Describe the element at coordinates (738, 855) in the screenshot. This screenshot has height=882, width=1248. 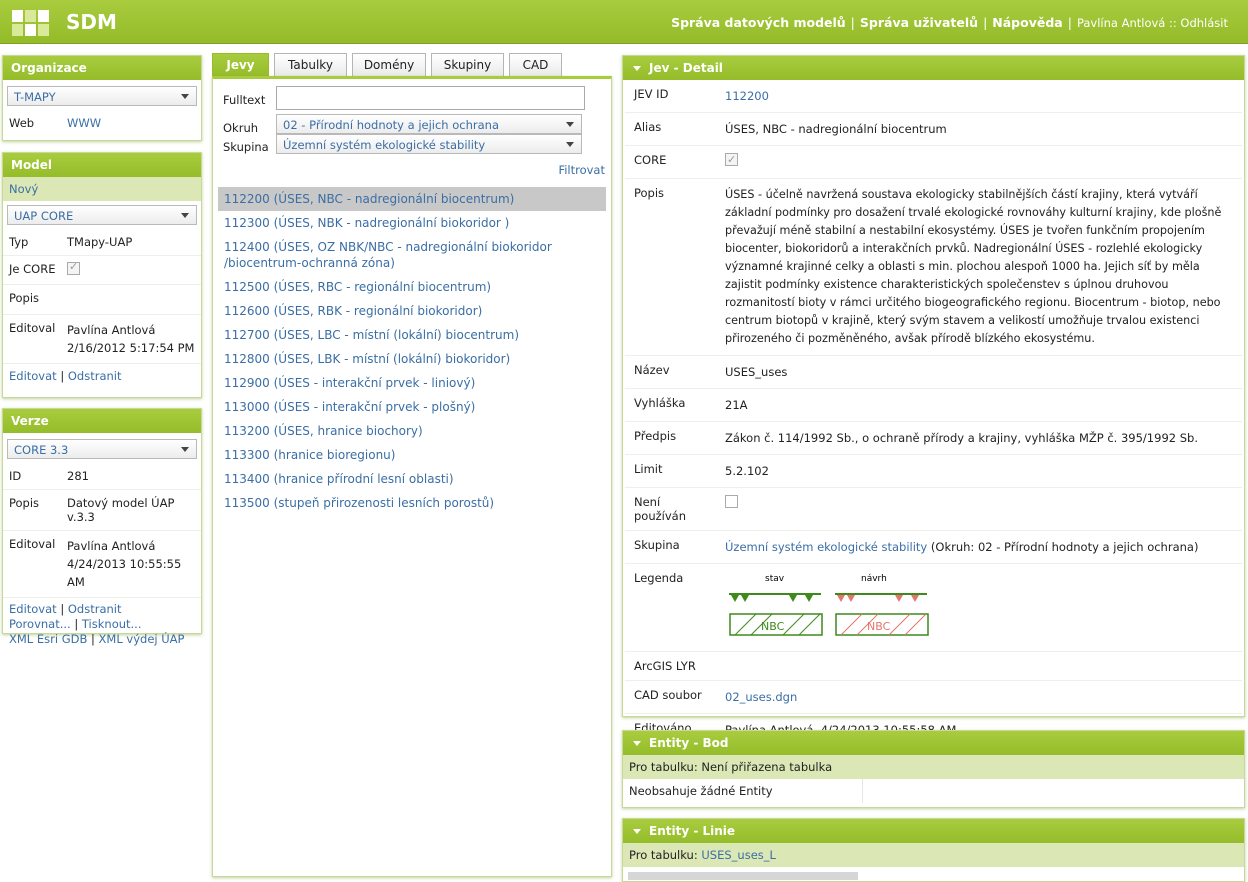
I see `entity-linie-table-link: USES_uses_L` at that location.